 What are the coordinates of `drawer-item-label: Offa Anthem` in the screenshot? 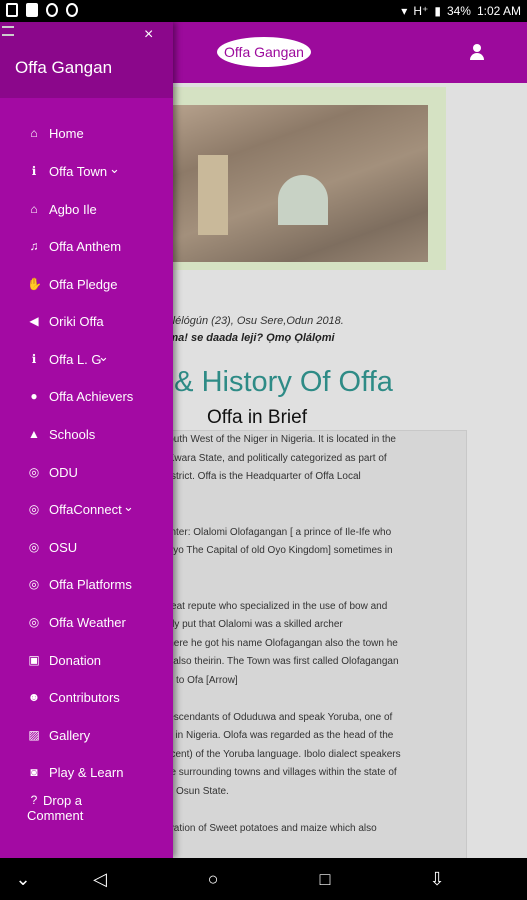 It's located at (85, 246).